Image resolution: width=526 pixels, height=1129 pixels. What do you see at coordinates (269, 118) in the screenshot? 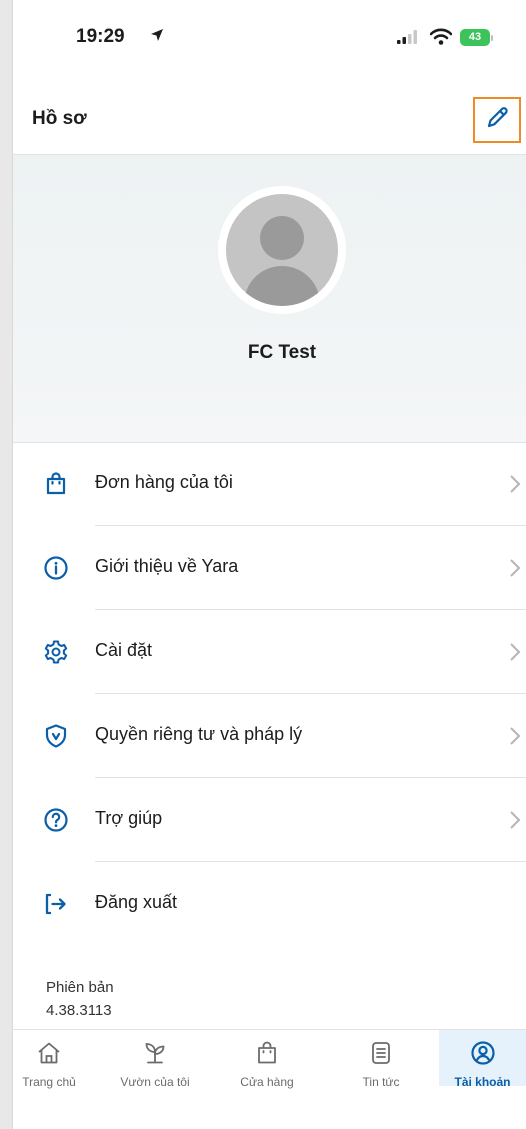
I see `page-header: Hồ sơ` at bounding box center [269, 118].